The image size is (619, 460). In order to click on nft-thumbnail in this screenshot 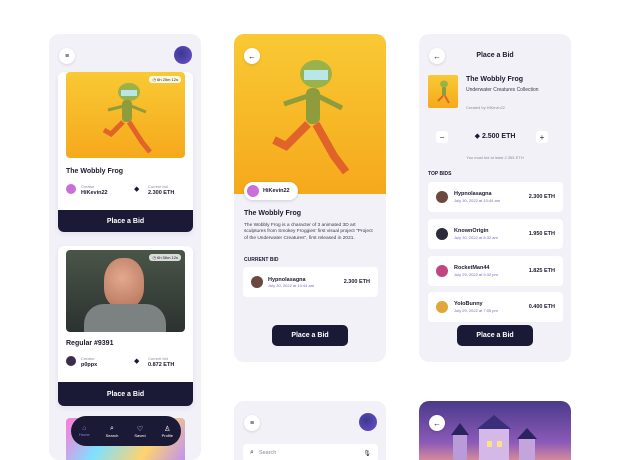, I will do `click(443, 91)`.